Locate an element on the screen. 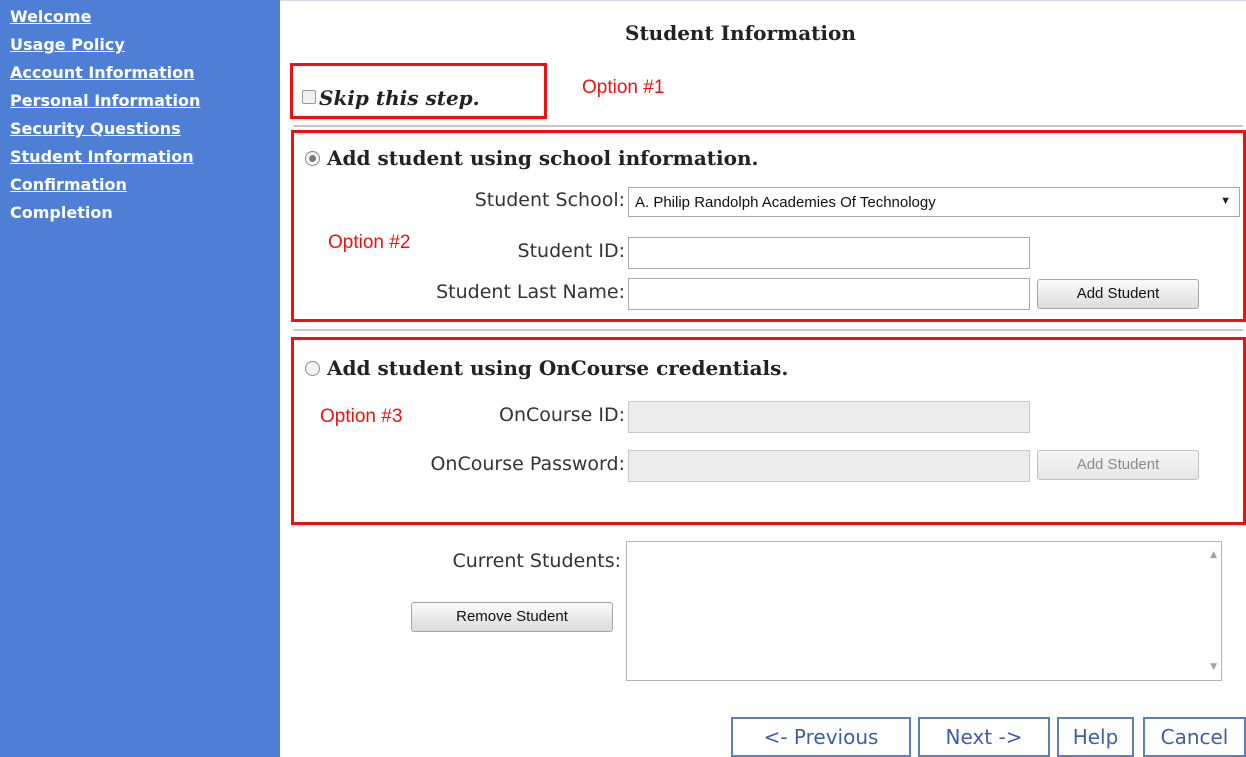  oncourse-id-input is located at coordinates (829, 417).